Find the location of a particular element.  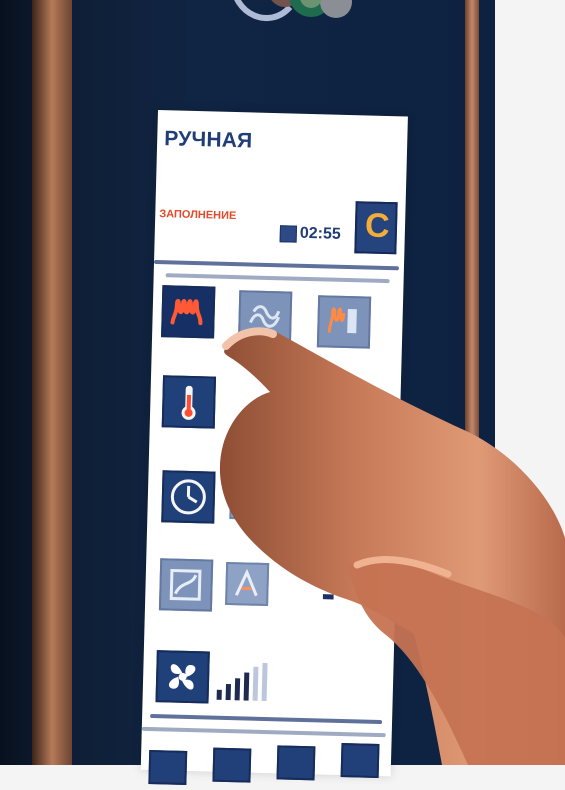

mode-letter: C is located at coordinates (377, 225).